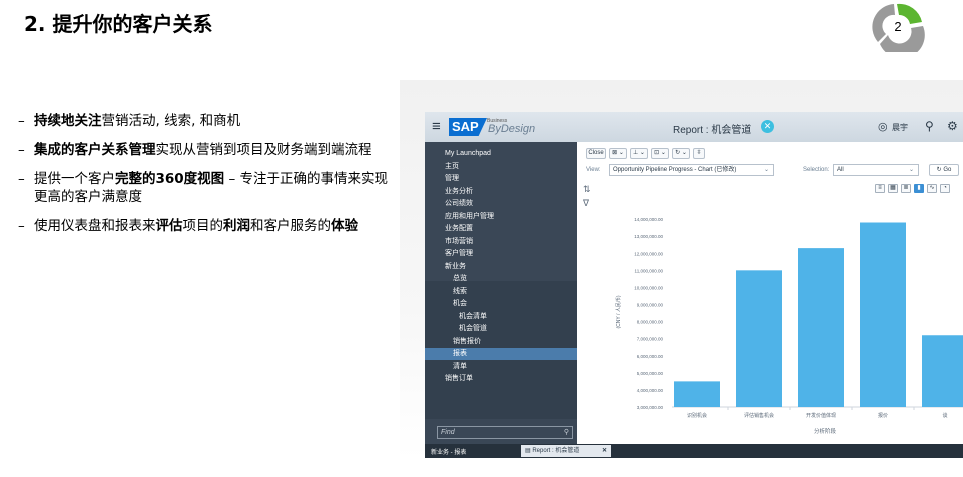  What do you see at coordinates (468, 127) in the screenshot?
I see `sap-logo: SAP` at bounding box center [468, 127].